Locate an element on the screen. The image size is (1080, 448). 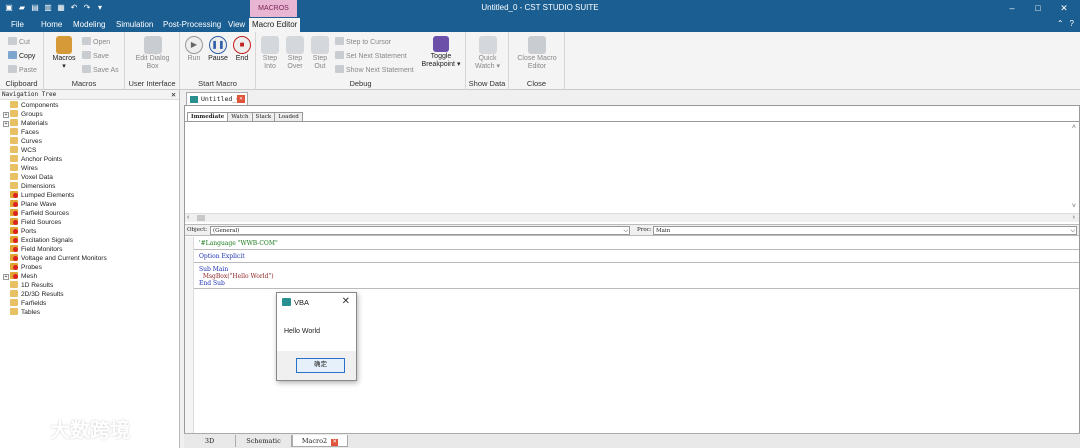
step-into-button: Step Into is located at coordinates (270, 53).